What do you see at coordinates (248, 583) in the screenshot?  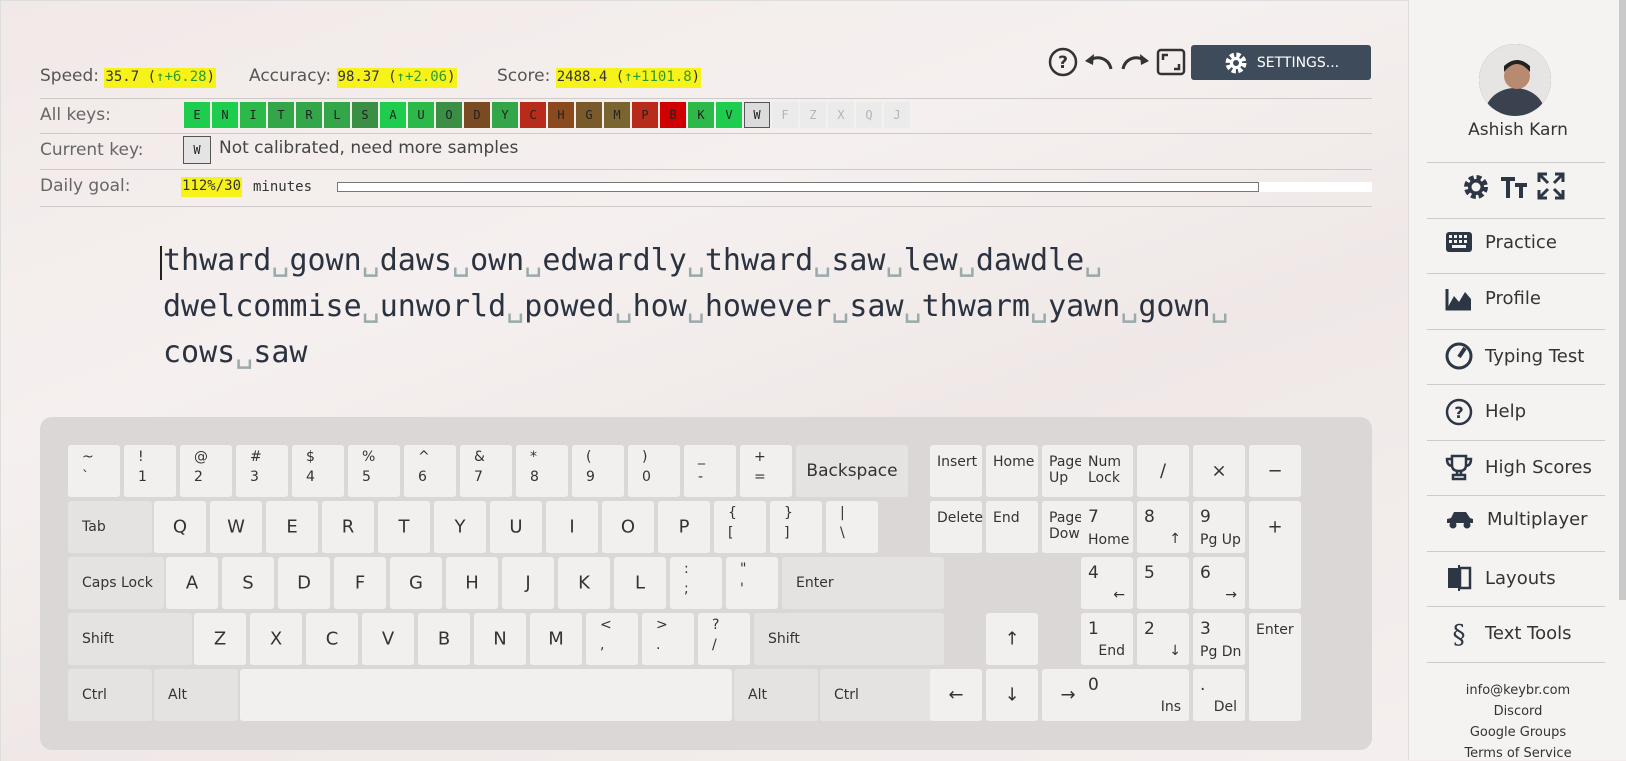 I see `key-s: S` at bounding box center [248, 583].